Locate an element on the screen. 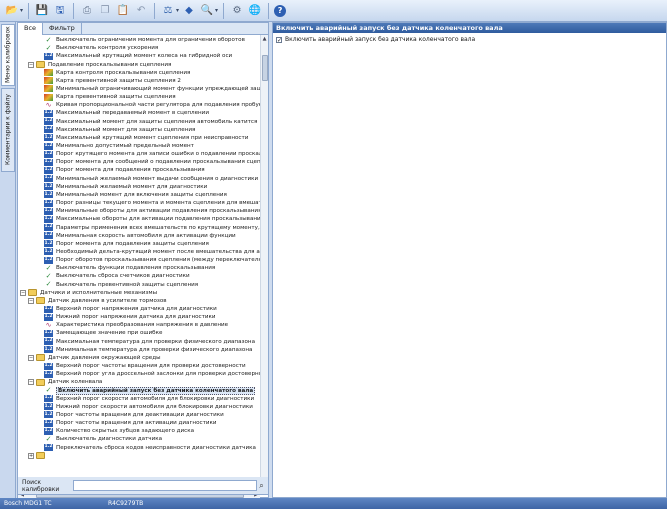  scroll-up-icon: ▲ is located at coordinates (264, 39).